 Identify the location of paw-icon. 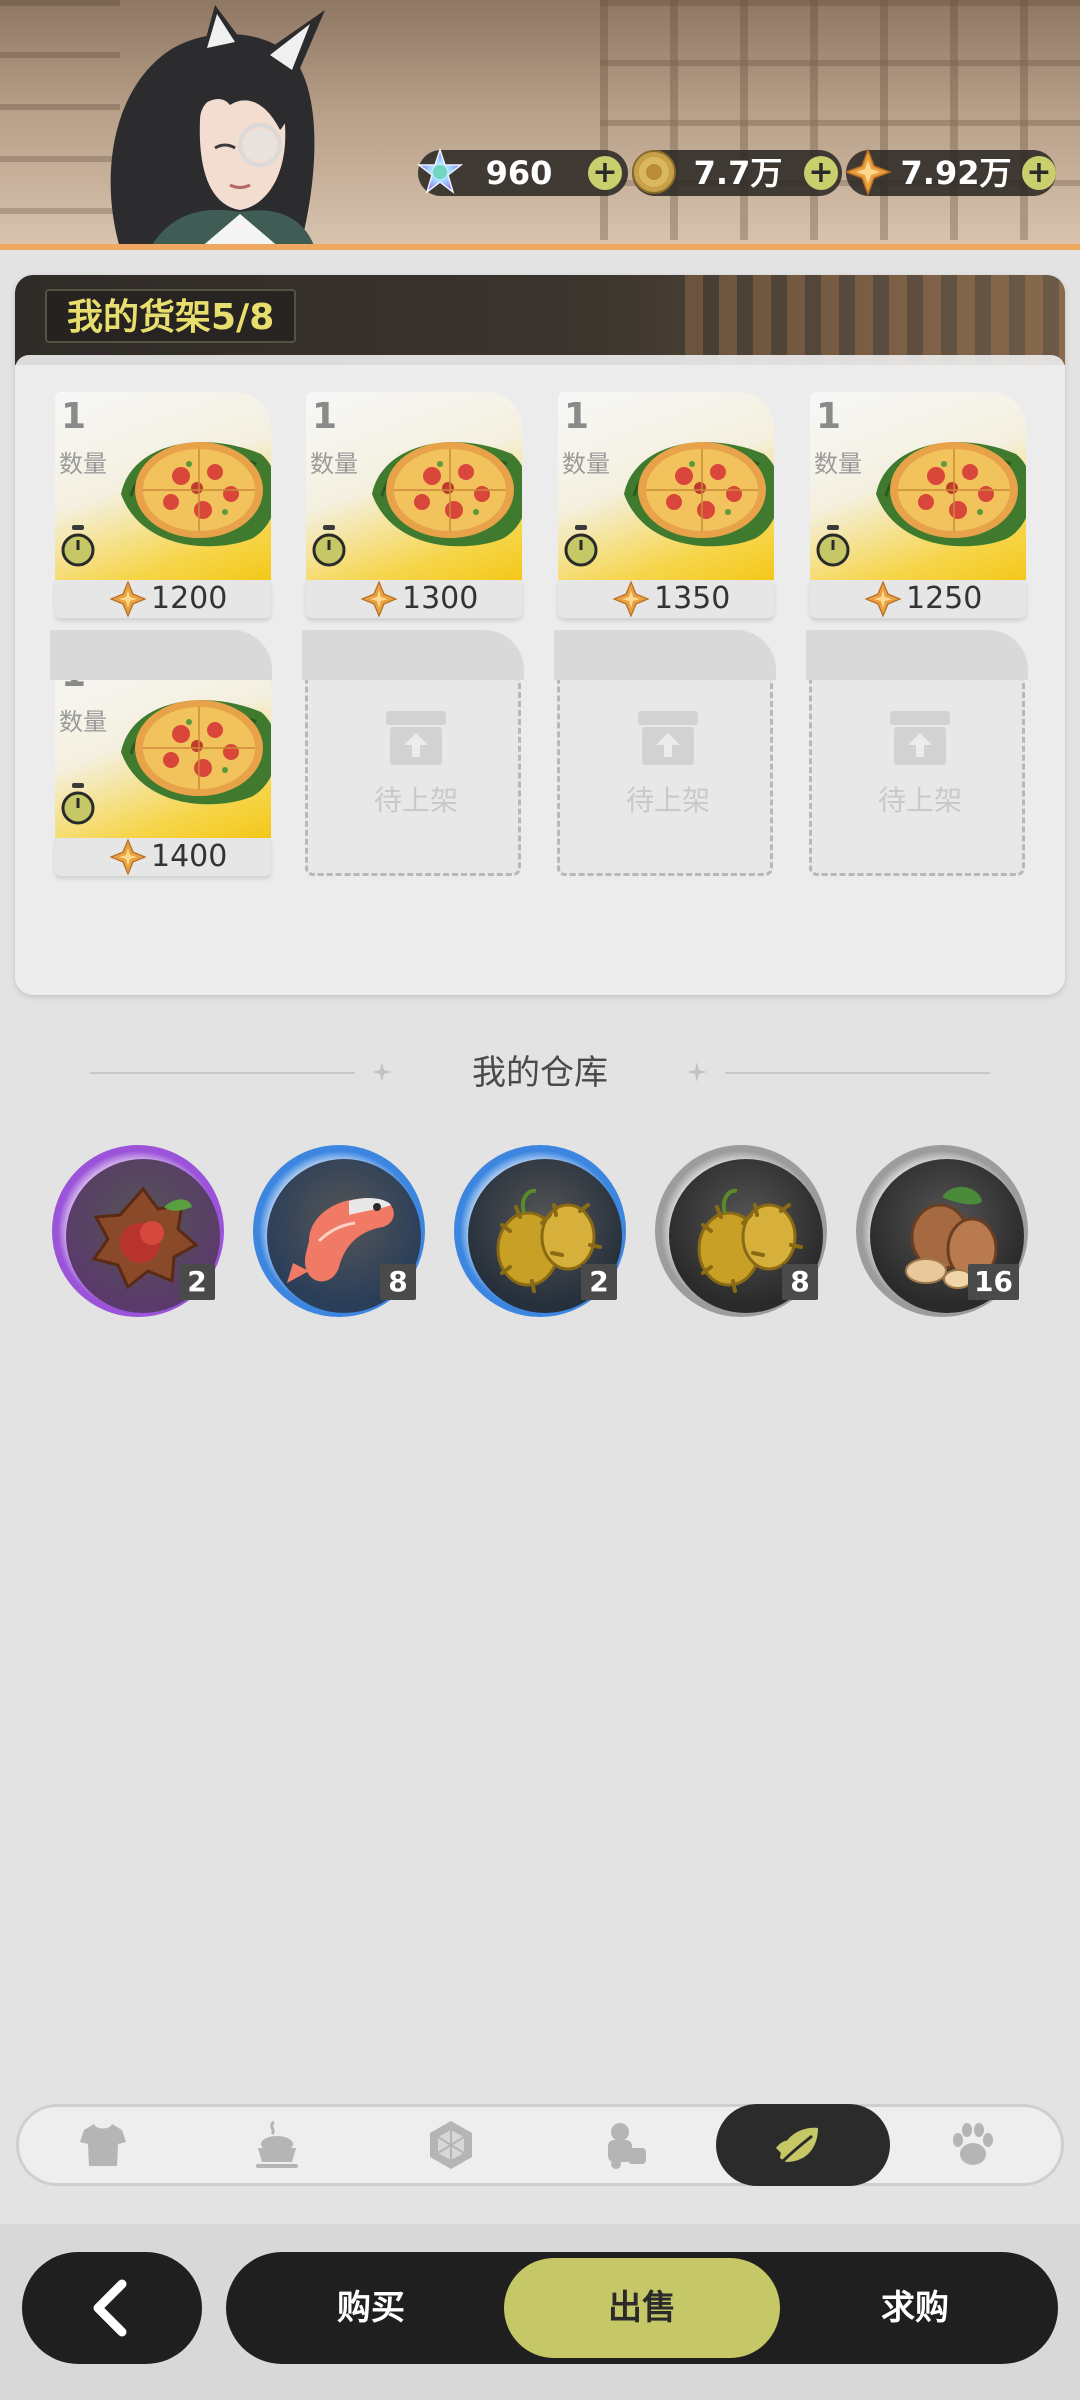
(973, 2144).